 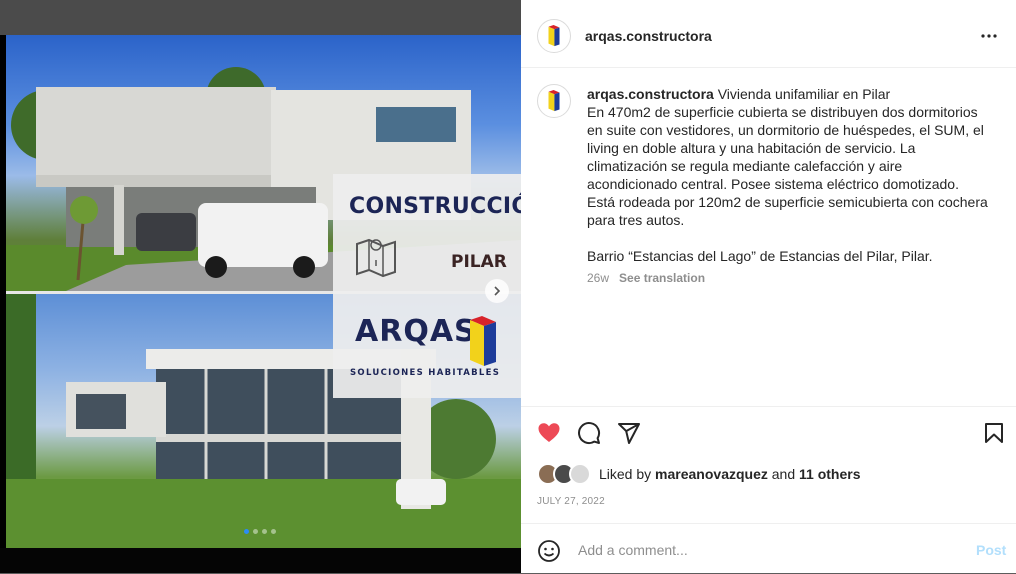 I want to click on post-age: 26w, so click(x=598, y=278).